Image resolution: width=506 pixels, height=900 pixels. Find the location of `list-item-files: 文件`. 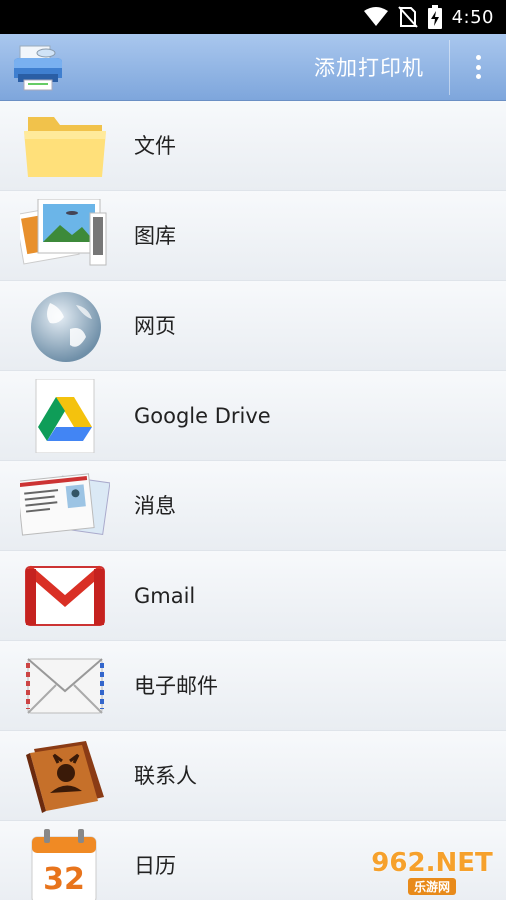

list-item-files: 文件 is located at coordinates (253, 146).